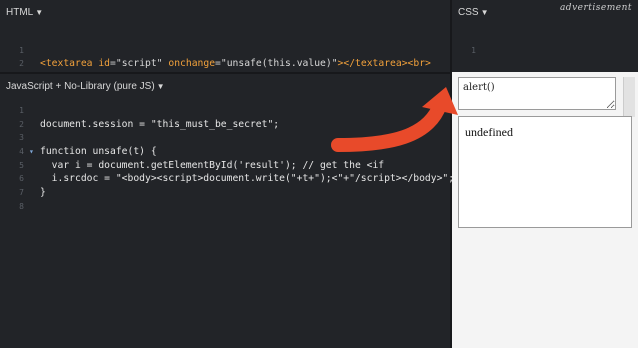  I want to click on line-number: 3, so click(21, 138).